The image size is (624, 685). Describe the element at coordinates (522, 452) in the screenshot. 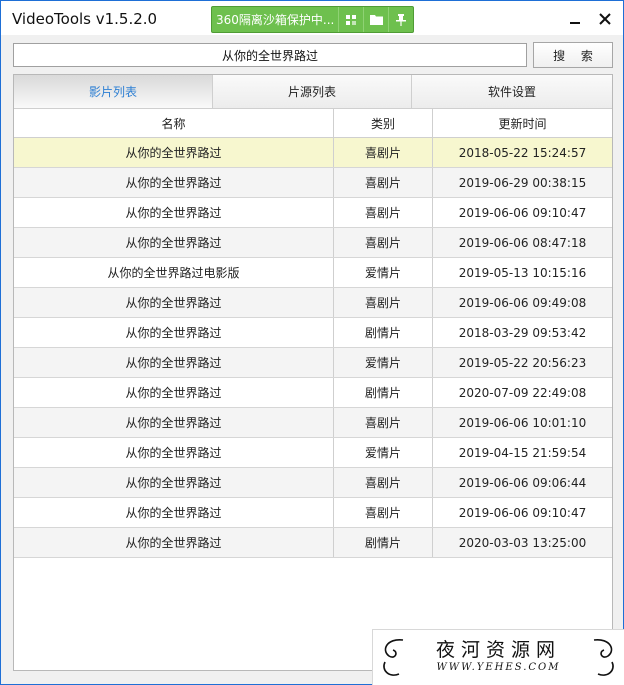

I see `cell-time: 2019-04-15 21:59:54` at that location.